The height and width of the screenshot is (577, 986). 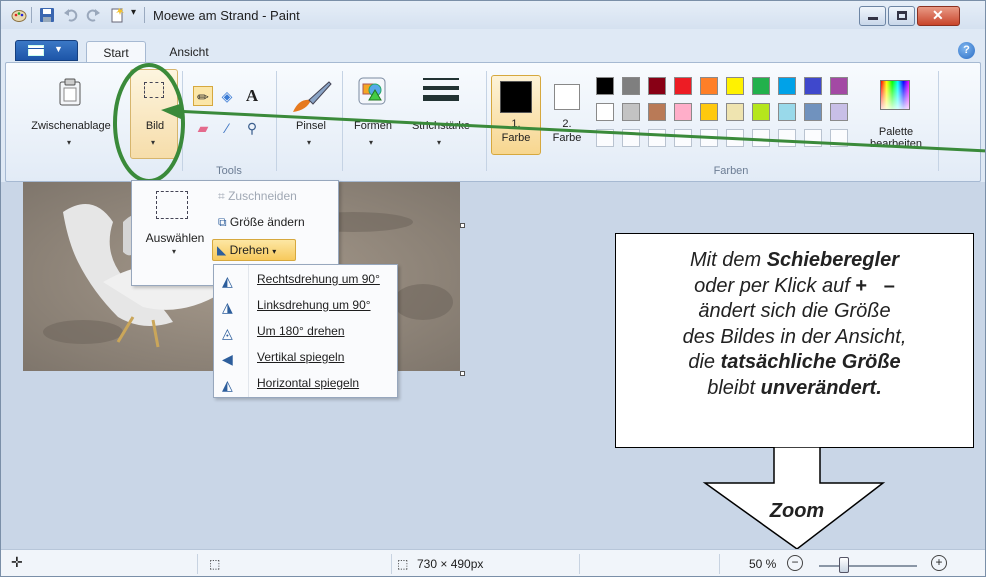 I want to click on zoom-arrow-label: Zoom, so click(x=796, y=511).